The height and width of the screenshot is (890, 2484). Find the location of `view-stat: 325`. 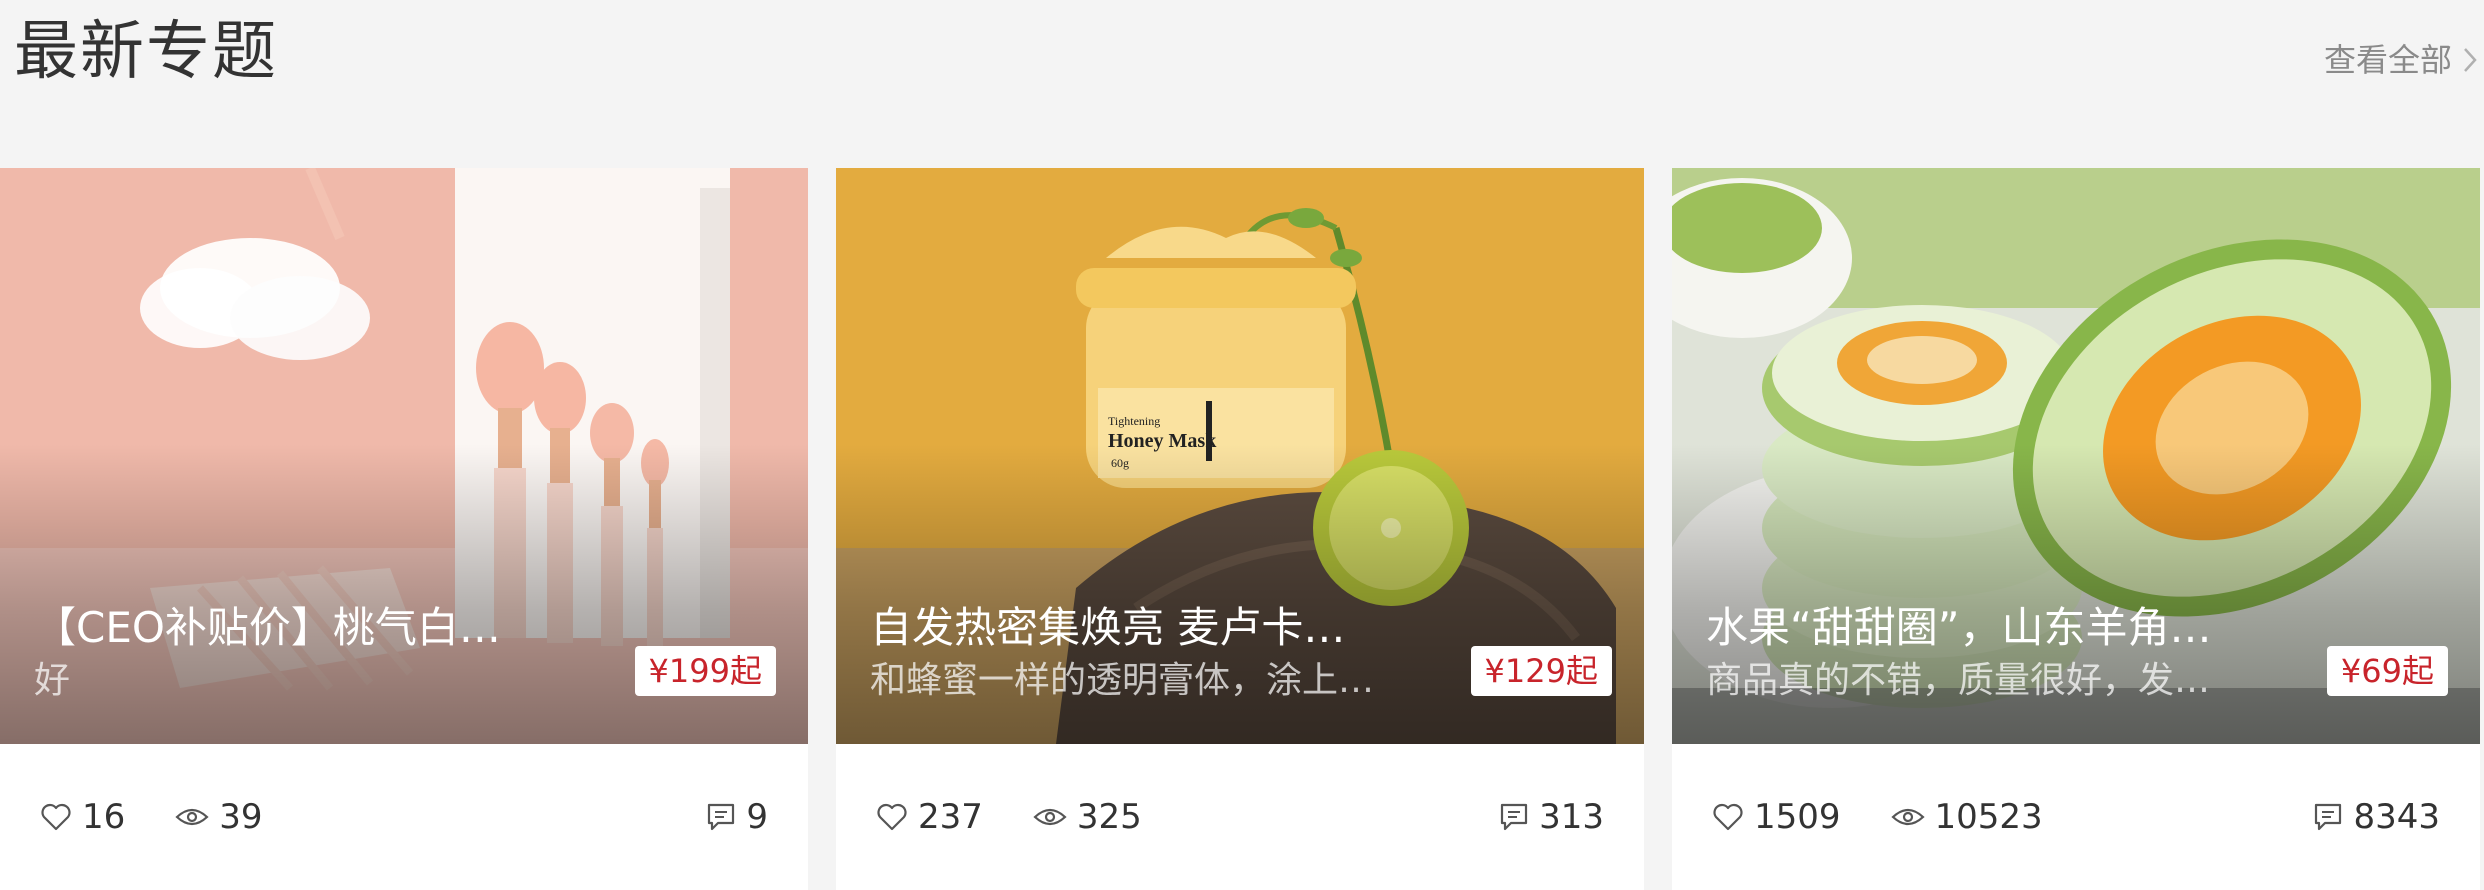

view-stat: 325 is located at coordinates (1087, 817).